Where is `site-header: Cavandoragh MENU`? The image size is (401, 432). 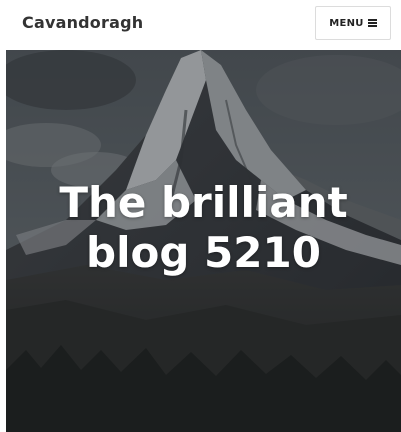 site-header: Cavandoragh MENU is located at coordinates (200, 25).